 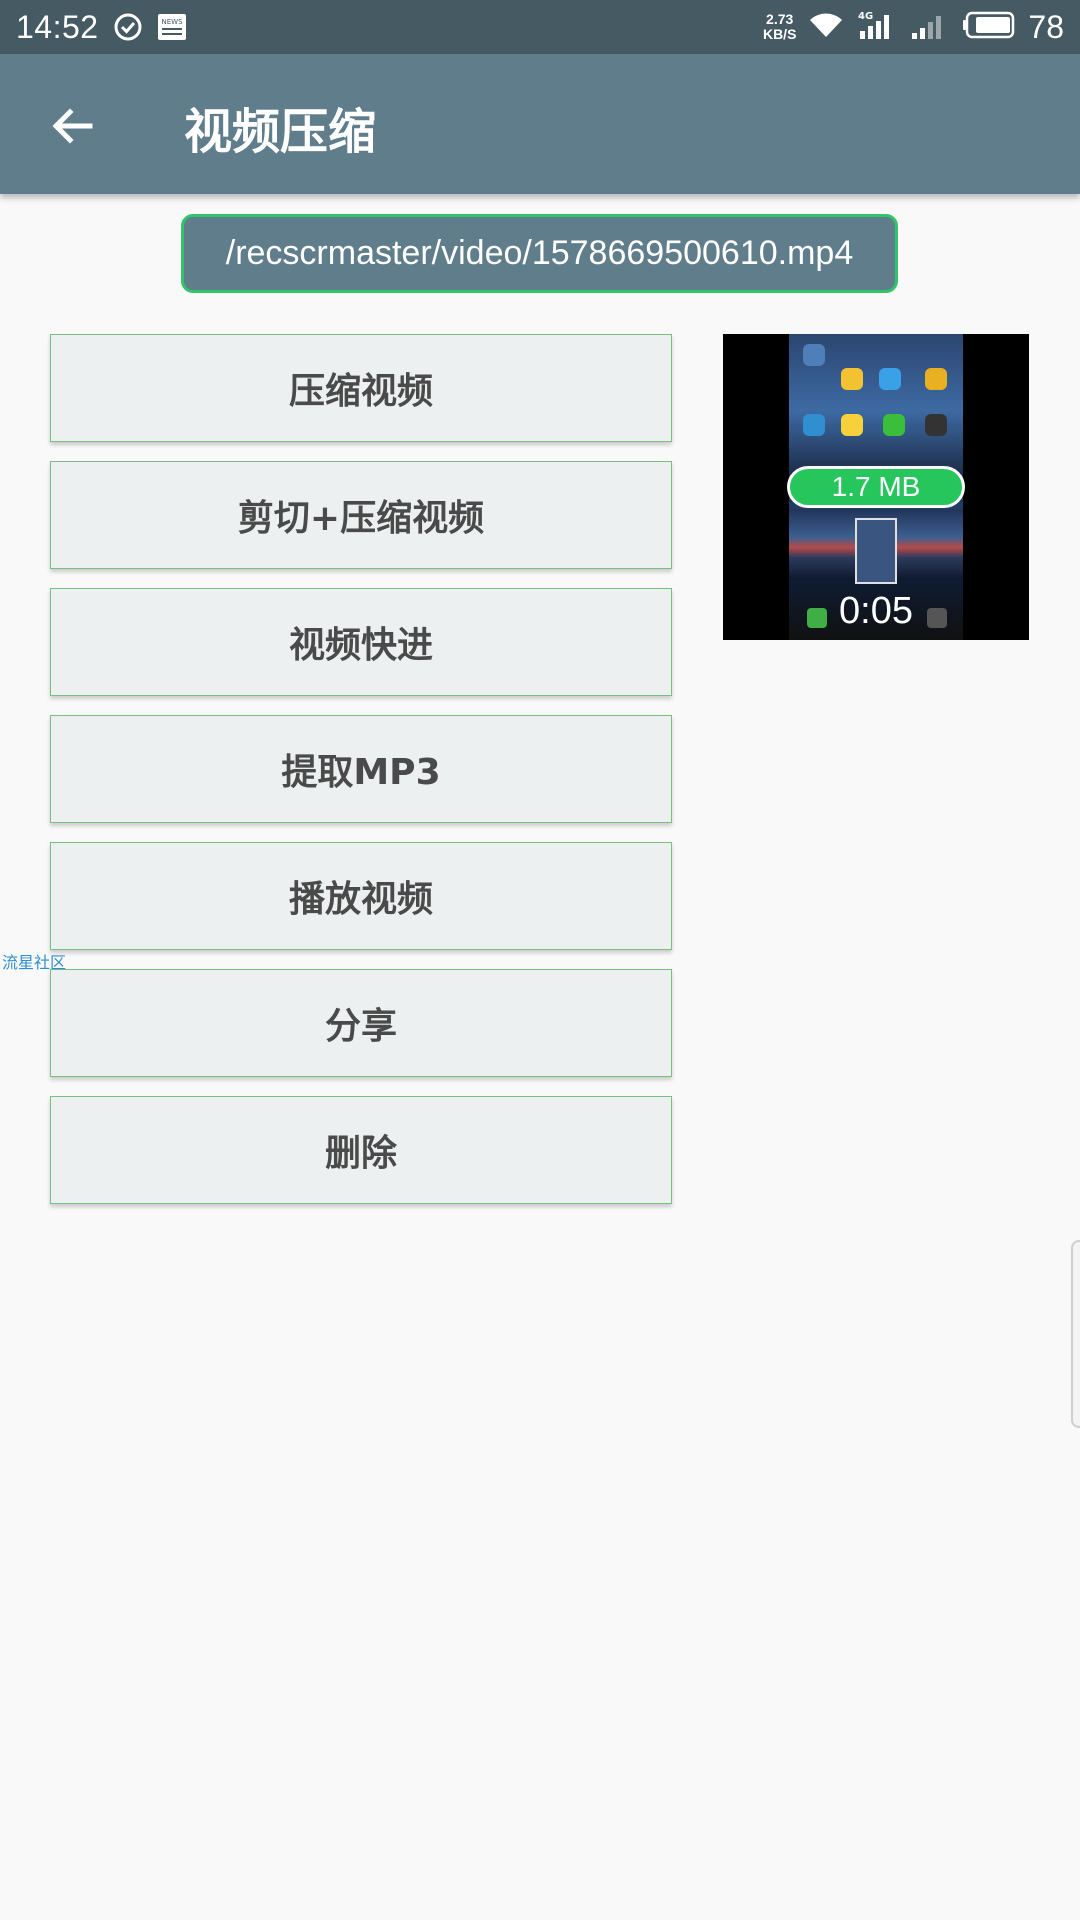 I want to click on cut-compress-video-button: 剪切+压缩视频, so click(x=361, y=515).